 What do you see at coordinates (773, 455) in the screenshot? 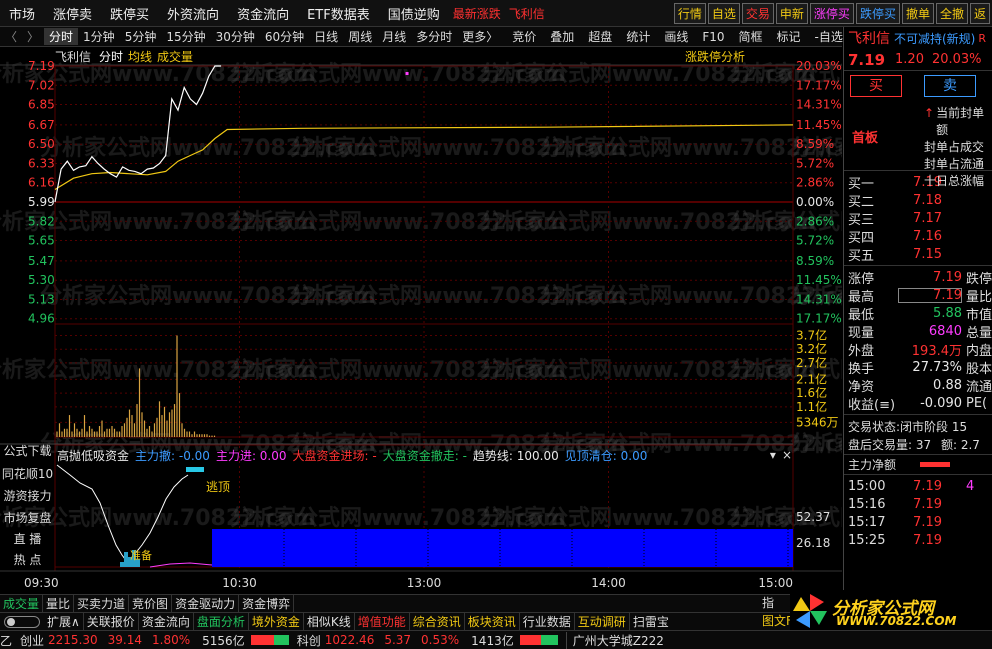
I see `indicator-menu-icon: ▾` at bounding box center [773, 455].